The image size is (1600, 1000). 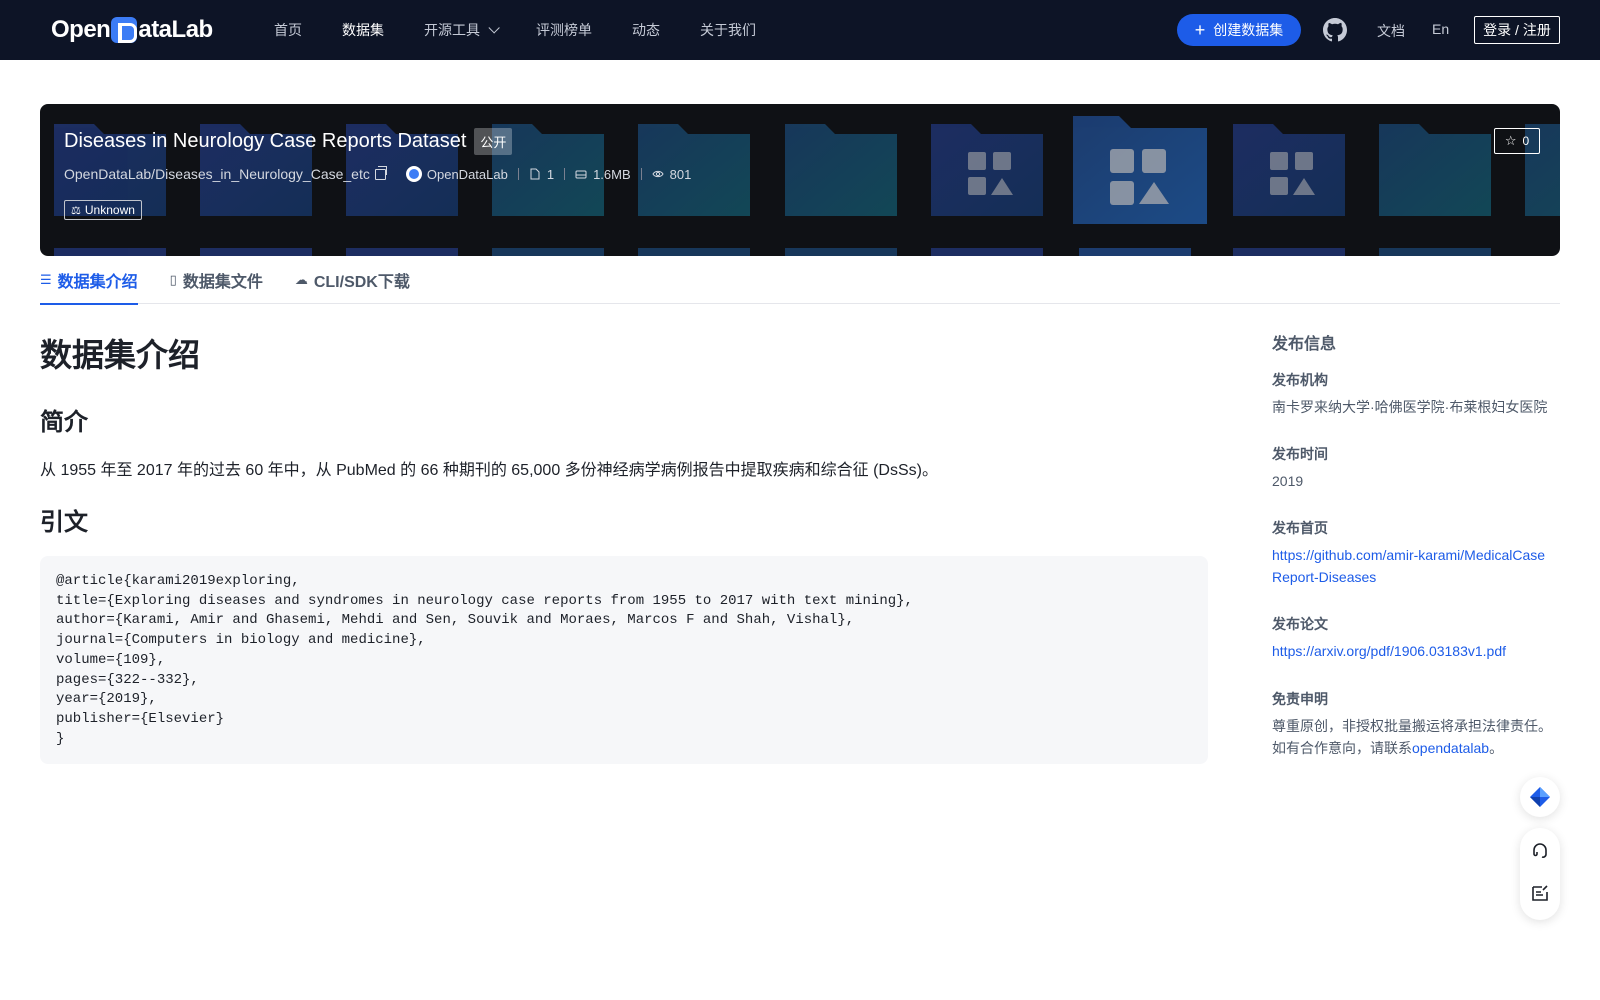 What do you see at coordinates (413, 174) in the screenshot?
I see `org-avatar` at bounding box center [413, 174].